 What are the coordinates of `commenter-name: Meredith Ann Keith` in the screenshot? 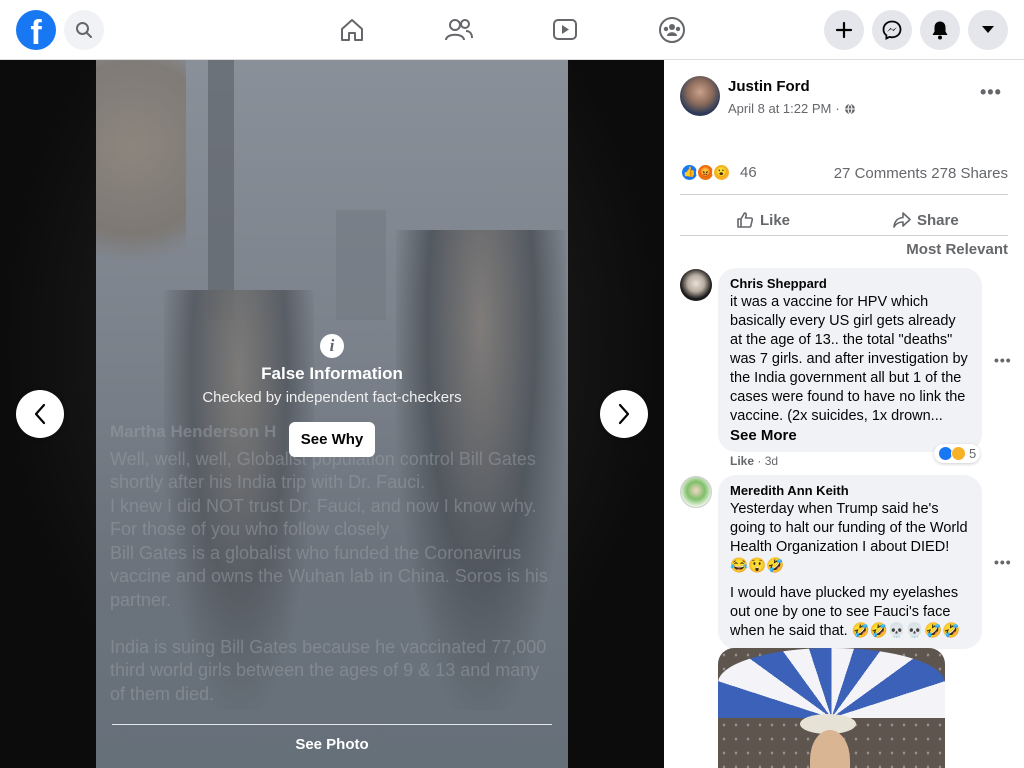 It's located at (850, 490).